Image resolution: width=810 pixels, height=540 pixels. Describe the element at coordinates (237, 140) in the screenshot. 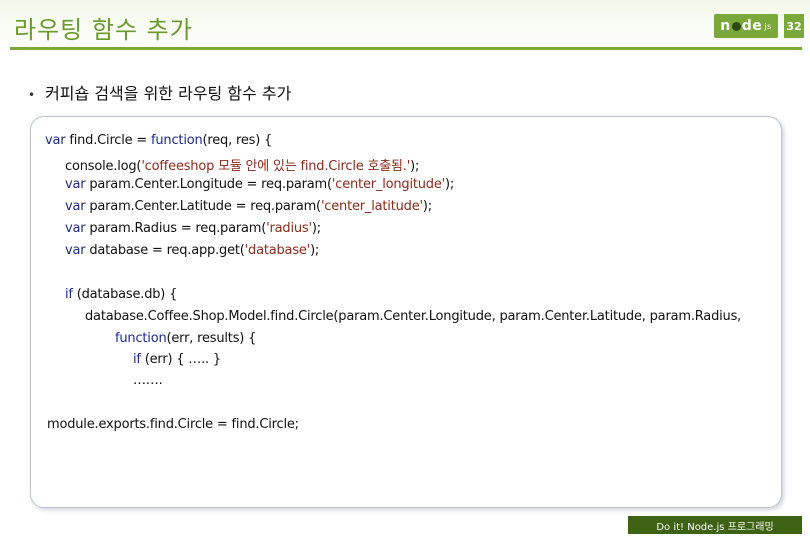

I see `code-text: (req, res) {` at that location.